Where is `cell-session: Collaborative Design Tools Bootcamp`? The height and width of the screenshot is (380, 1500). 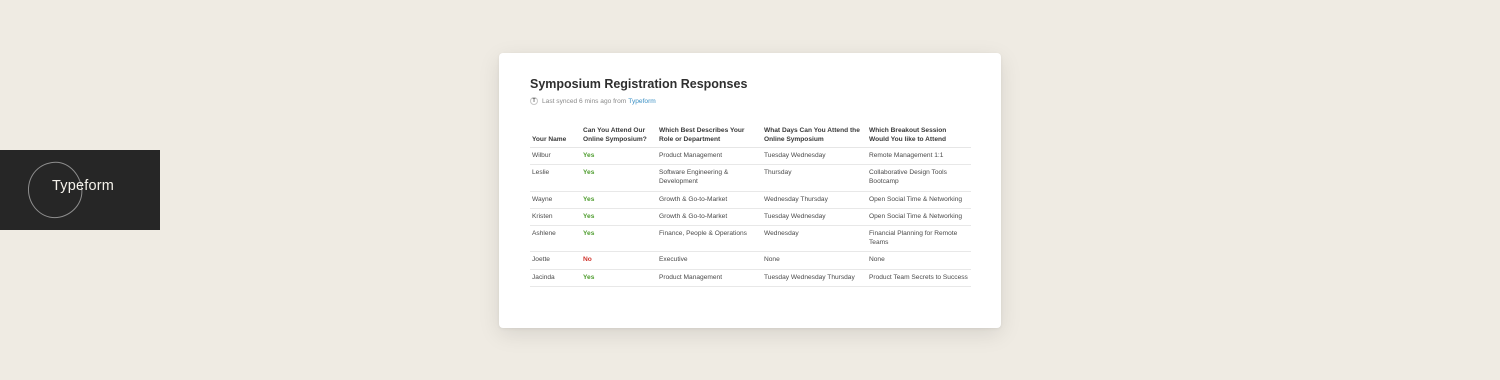 cell-session: Collaborative Design Tools Bootcamp is located at coordinates (919, 178).